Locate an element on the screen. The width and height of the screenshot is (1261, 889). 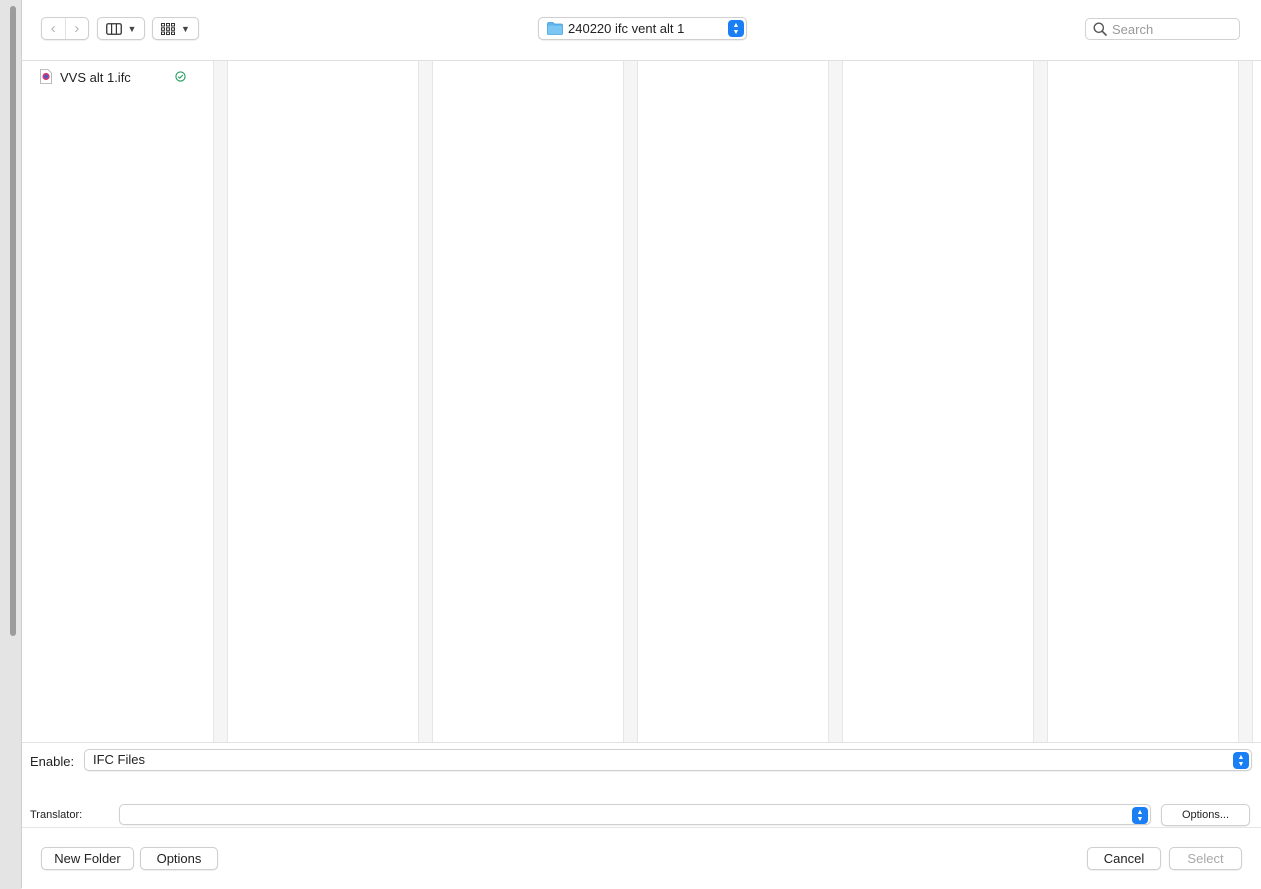
enable-label: Enable: is located at coordinates (52, 761).